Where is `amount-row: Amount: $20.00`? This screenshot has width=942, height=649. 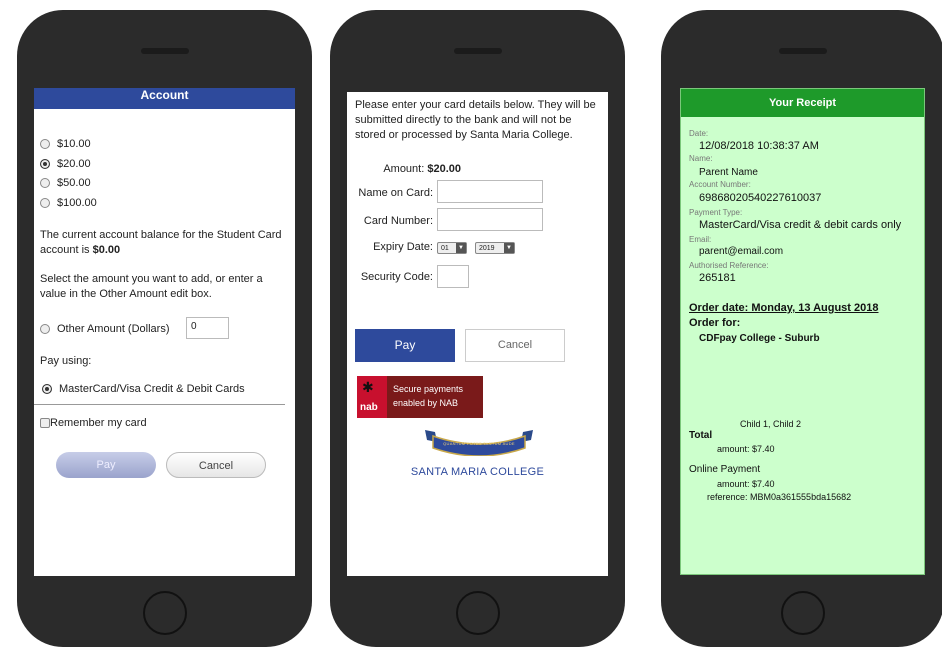 amount-row: Amount: $20.00 is located at coordinates (409, 169).